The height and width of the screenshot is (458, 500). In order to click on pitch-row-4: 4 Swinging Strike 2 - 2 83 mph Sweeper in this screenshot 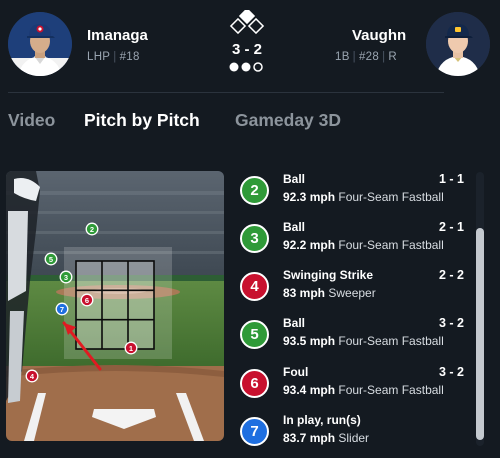, I will do `click(355, 290)`.